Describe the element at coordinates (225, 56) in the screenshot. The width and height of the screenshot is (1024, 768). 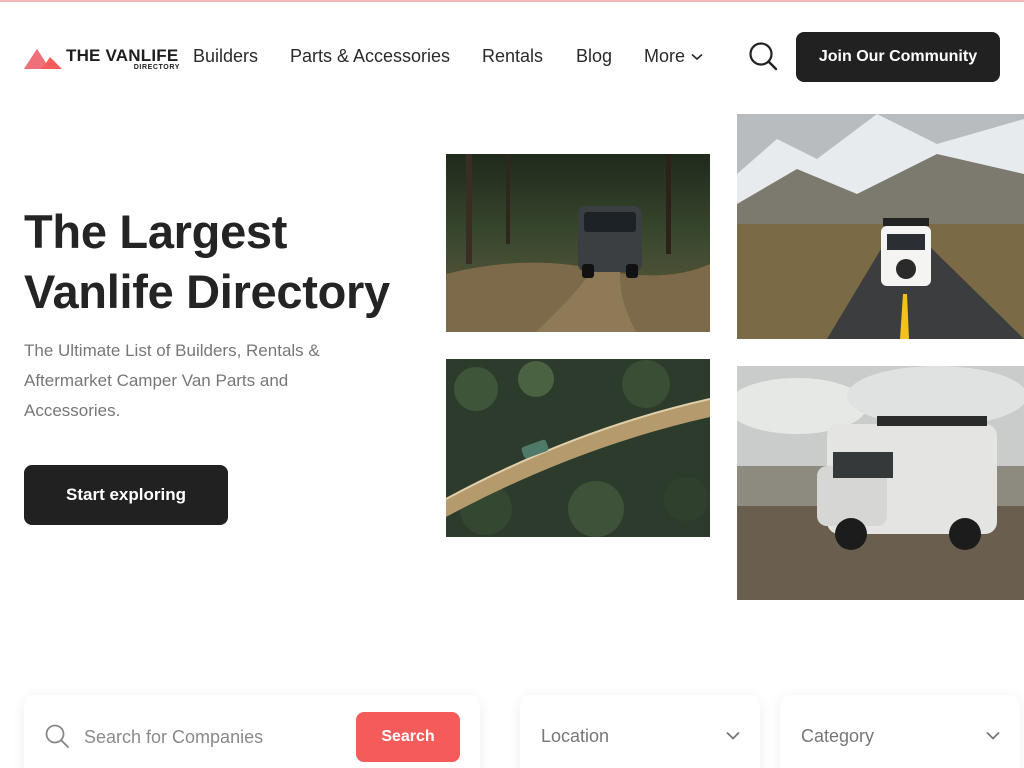
I see `nav-item-builders: Builders` at that location.